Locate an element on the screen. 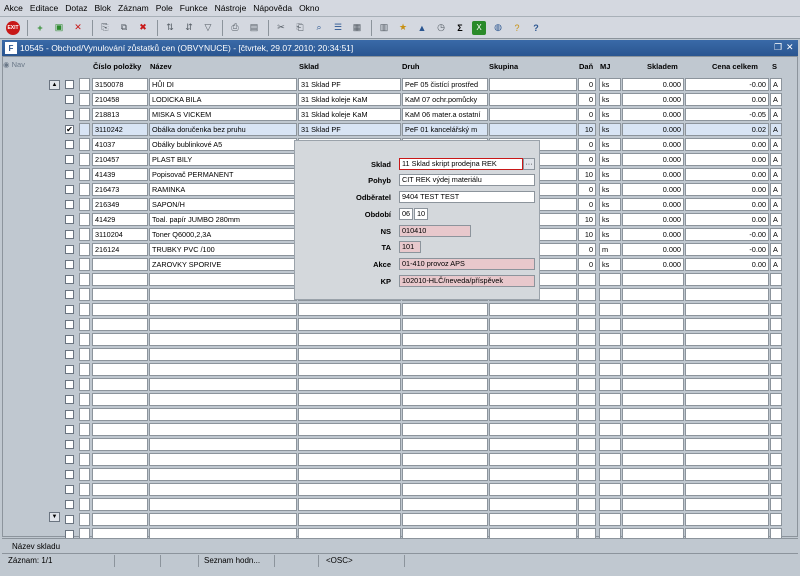  filter-icon: ▽ is located at coordinates (208, 28).